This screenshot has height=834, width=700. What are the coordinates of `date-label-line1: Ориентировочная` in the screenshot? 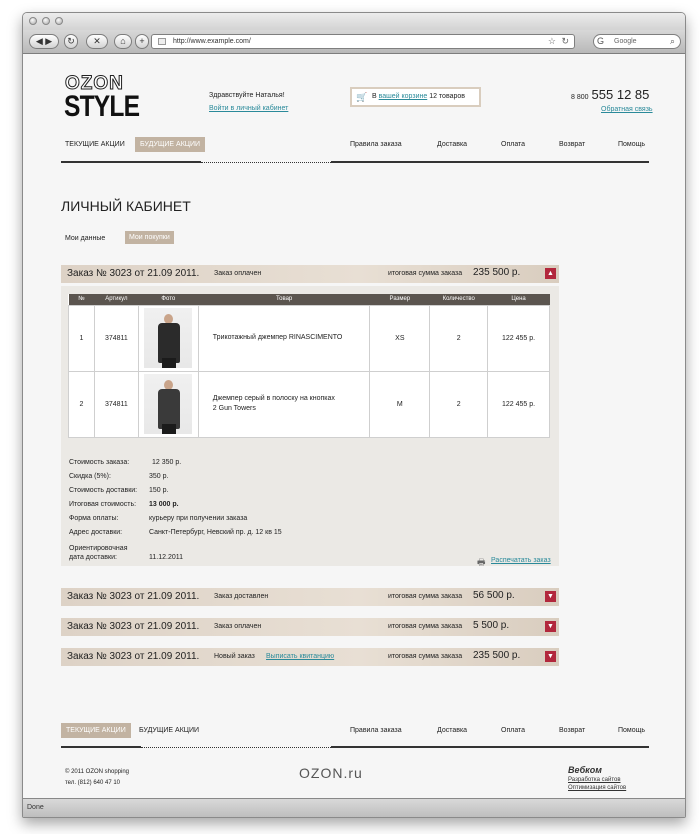 It's located at (98, 548).